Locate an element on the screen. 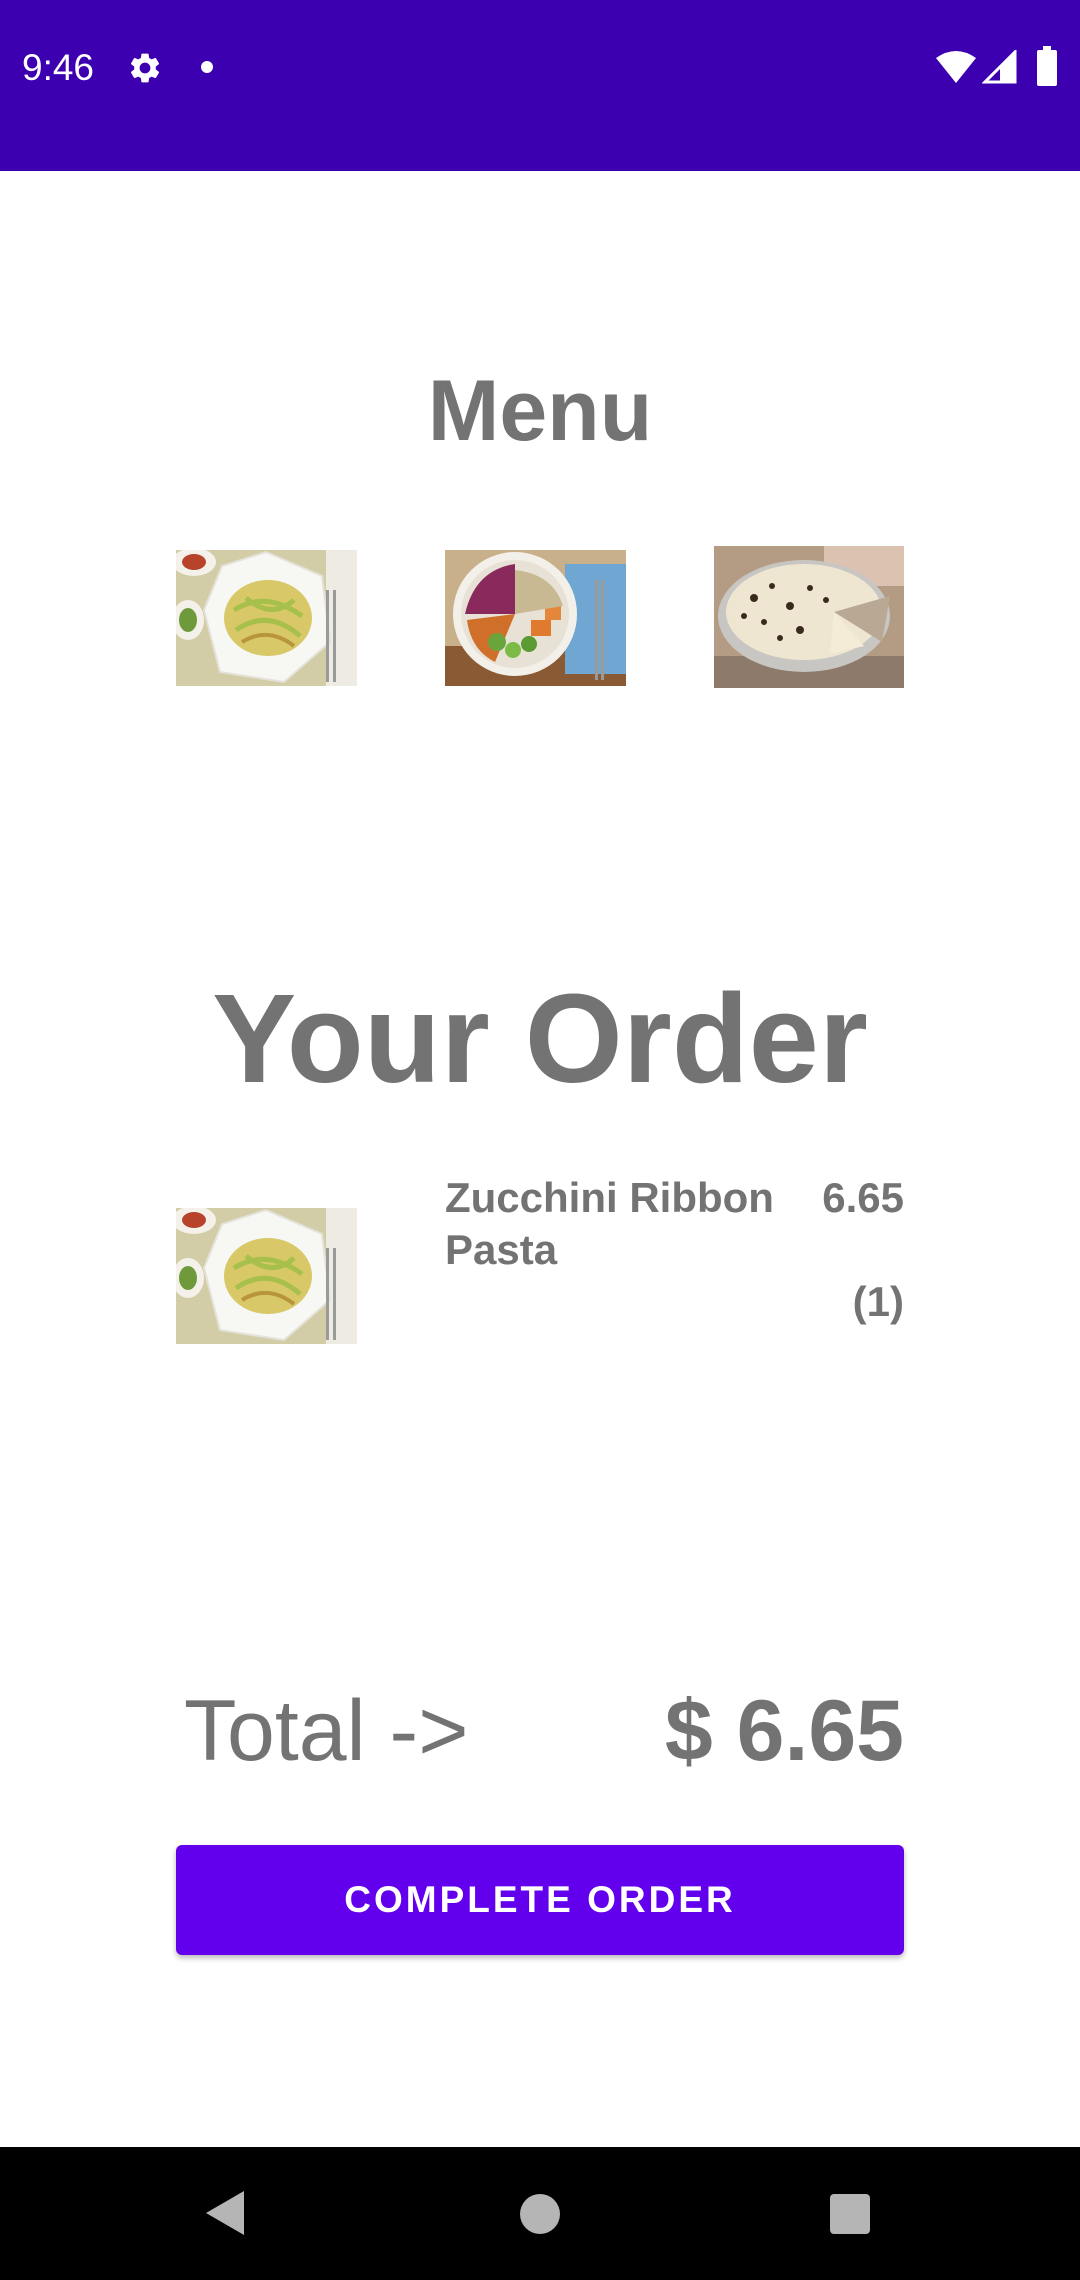 This screenshot has height=2280, width=1080. cellular-signal-icon is located at coordinates (999, 67).